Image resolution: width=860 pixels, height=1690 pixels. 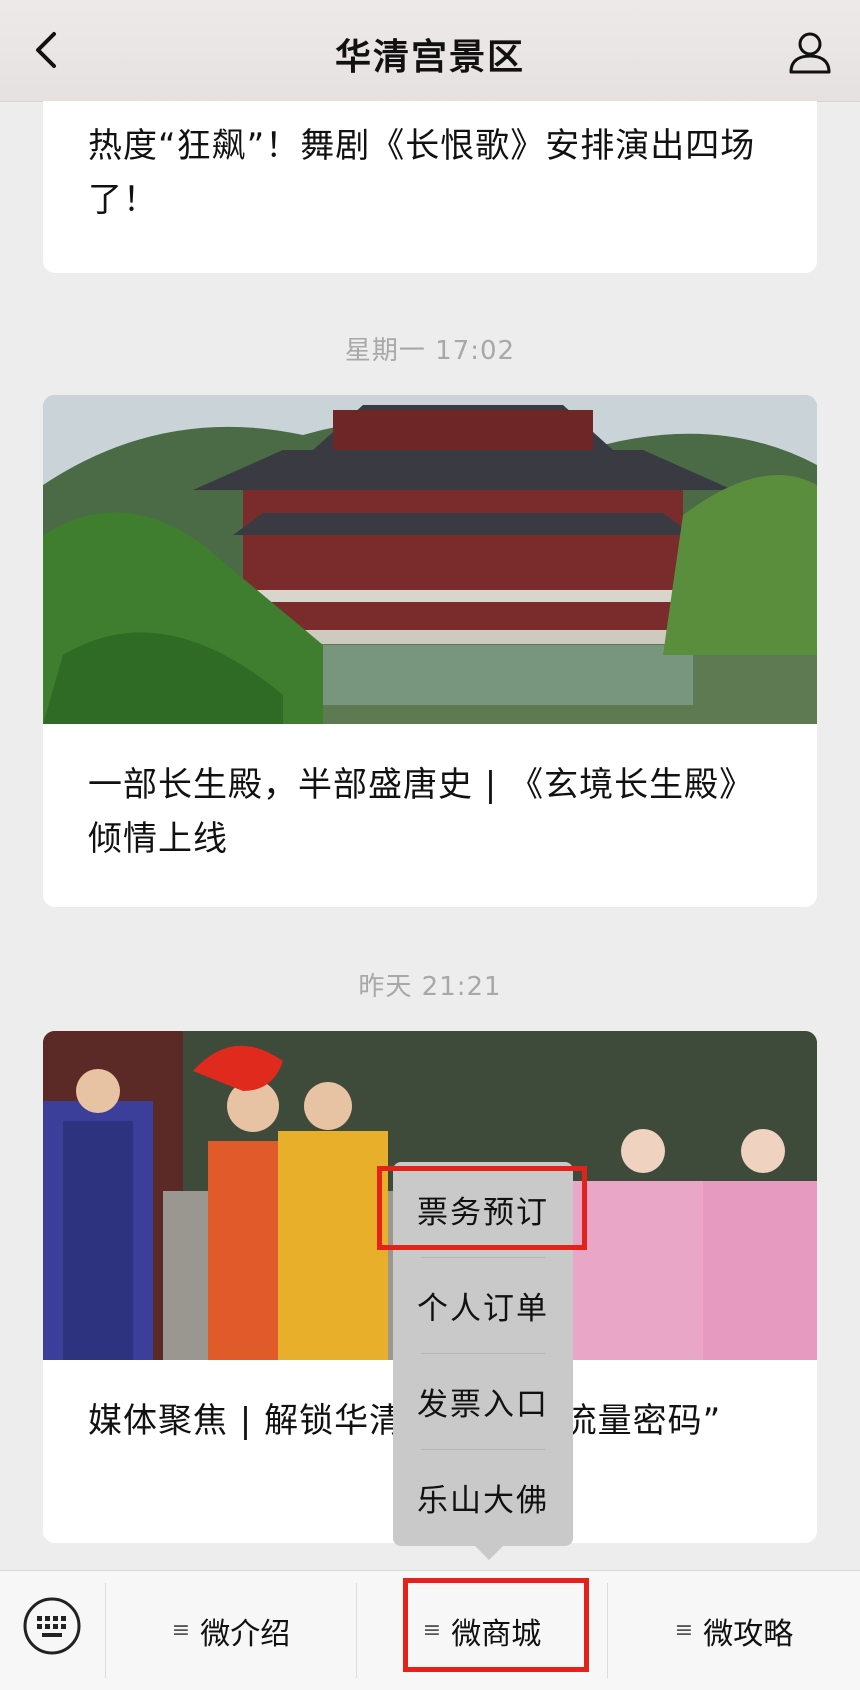 I want to click on article-title: 热度“狂飙”！舞剧《长恨歌》安排演出四场了！, so click(x=422, y=173).